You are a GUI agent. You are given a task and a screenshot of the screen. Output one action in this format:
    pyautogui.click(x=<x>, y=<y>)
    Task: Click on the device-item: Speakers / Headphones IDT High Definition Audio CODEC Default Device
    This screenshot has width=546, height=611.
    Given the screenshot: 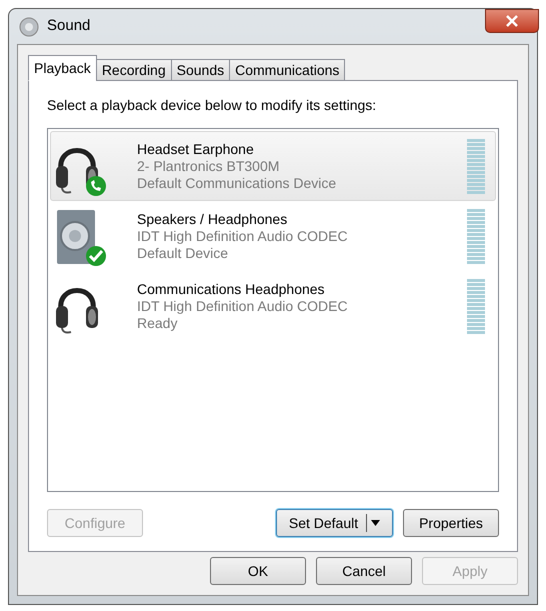 What is the action you would take?
    pyautogui.click(x=273, y=236)
    